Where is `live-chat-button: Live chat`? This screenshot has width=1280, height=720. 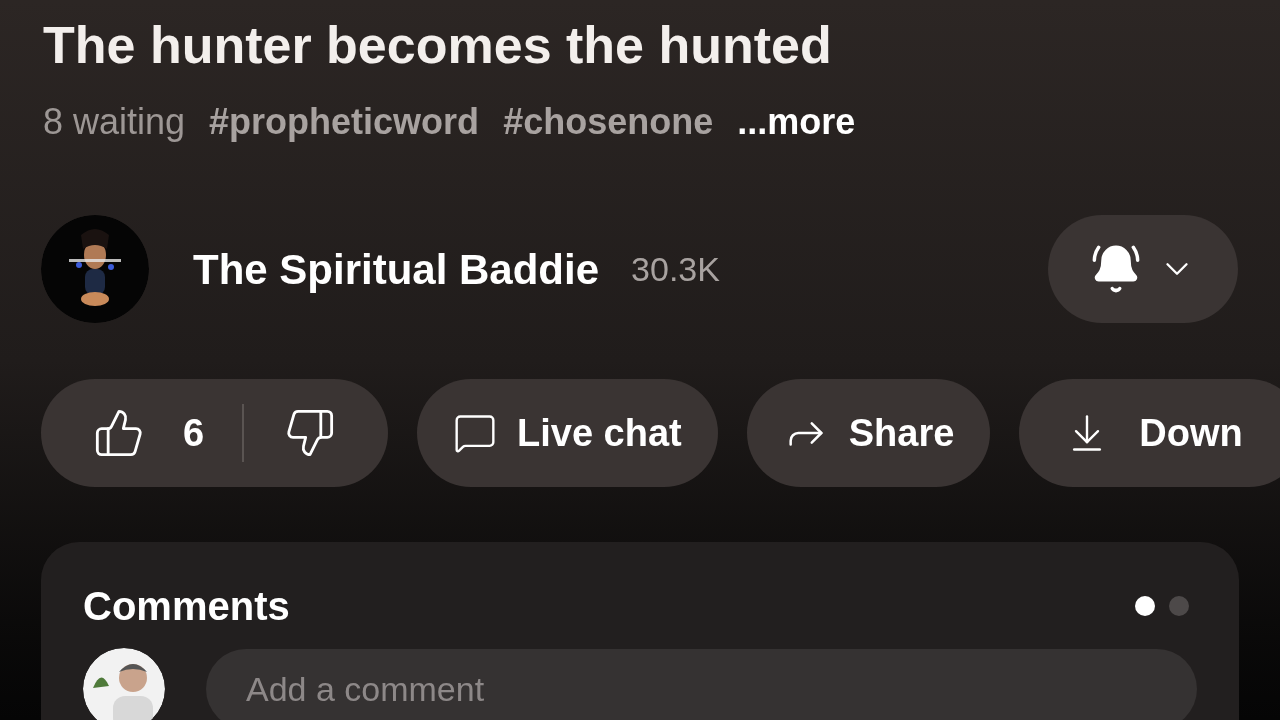
live-chat-button: Live chat is located at coordinates (567, 433).